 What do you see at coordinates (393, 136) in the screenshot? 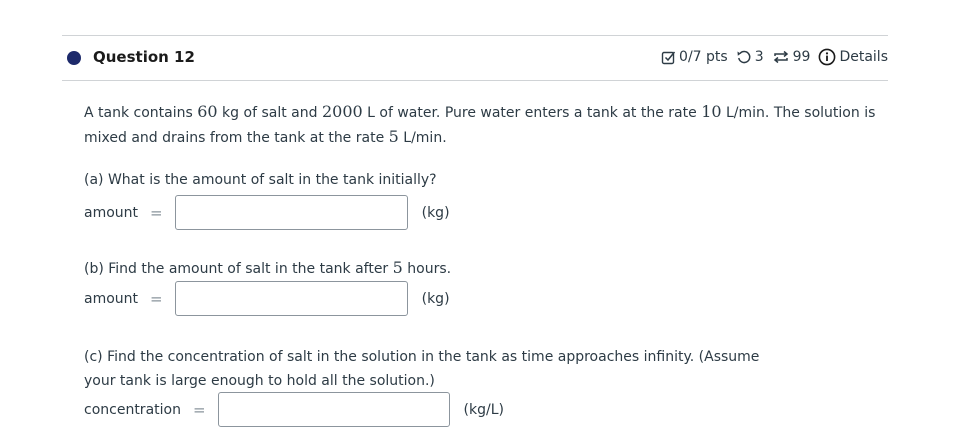
I see `outflow-rate-value: 5` at bounding box center [393, 136].